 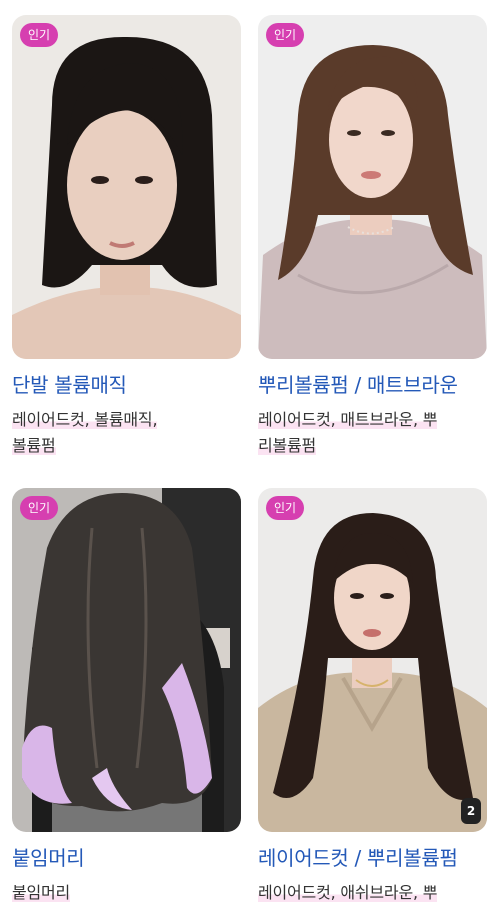 I want to click on hairstyle-title: 뿌리볼륨펌 / 매트브라운, so click(x=372, y=385).